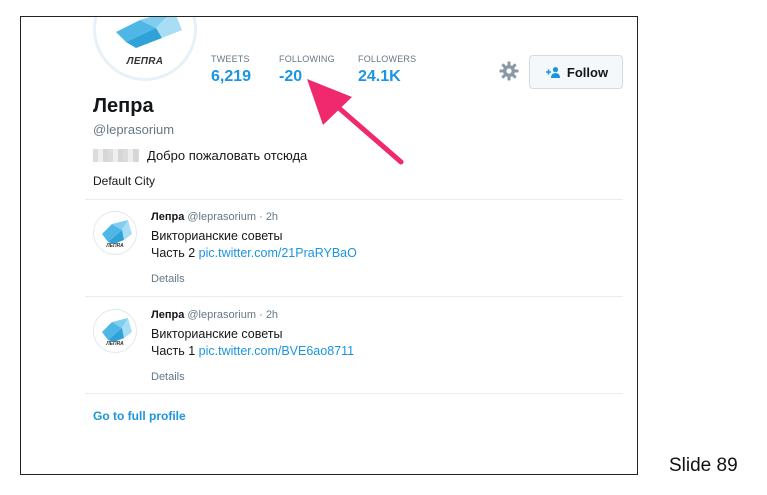  Describe the element at coordinates (381, 351) in the screenshot. I see `tweet-text-line: Часть 1 pic.twitter.com/BVE6ao8711` at that location.